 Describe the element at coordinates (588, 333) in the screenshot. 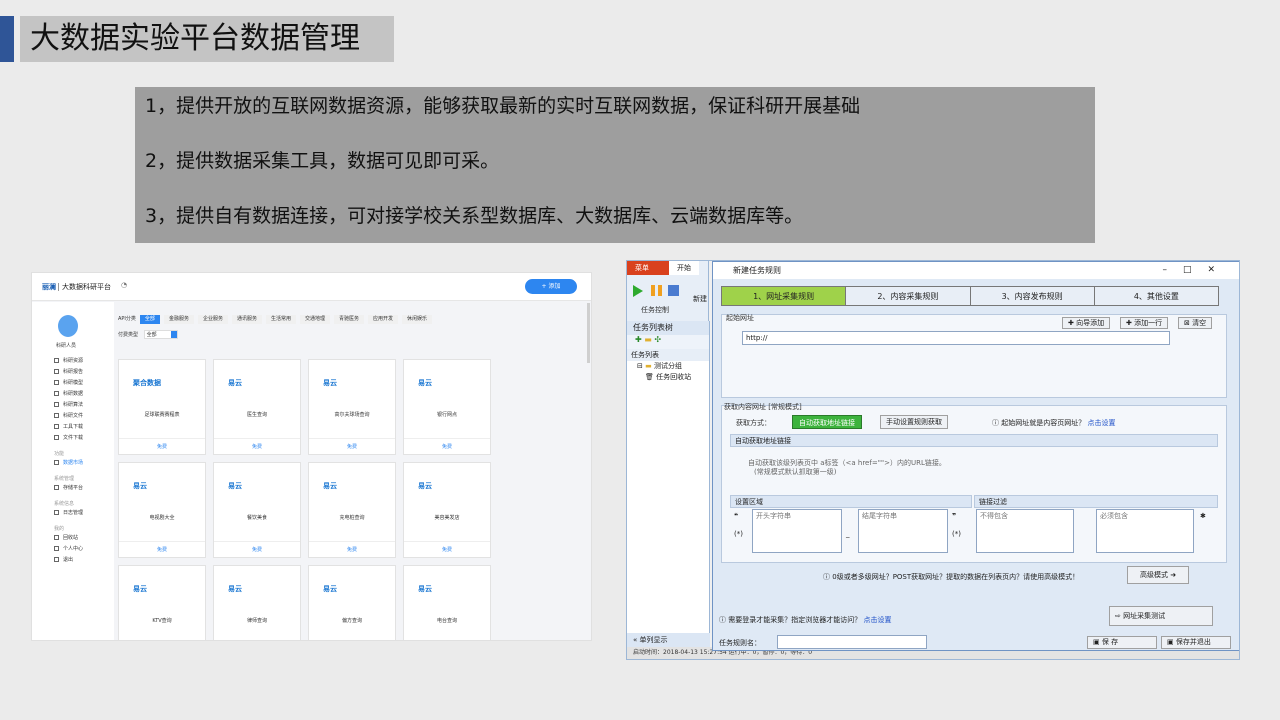

I see `scrollbar` at that location.